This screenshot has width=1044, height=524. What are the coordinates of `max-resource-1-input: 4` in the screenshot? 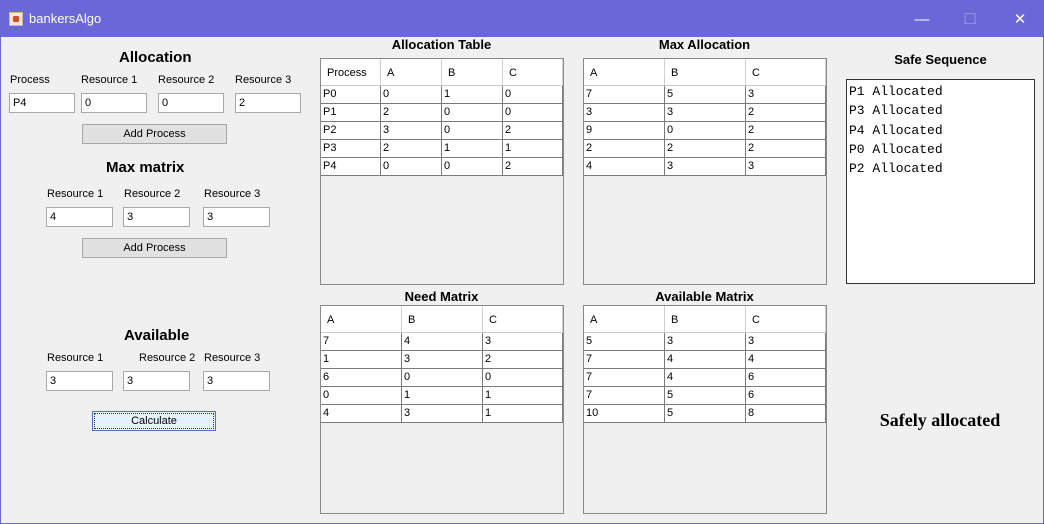 It's located at (79, 217).